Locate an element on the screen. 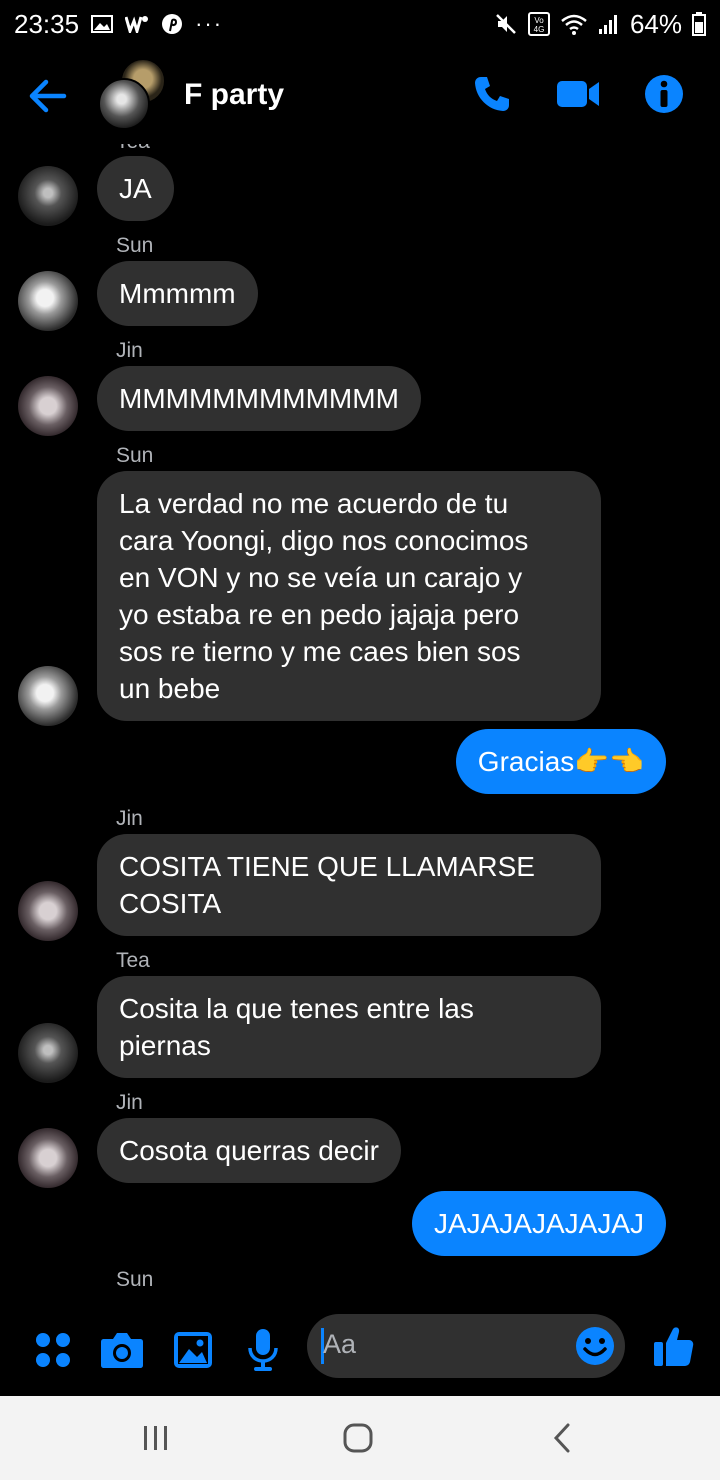 The image size is (720, 1480). microphone-icon is located at coordinates (263, 1350).